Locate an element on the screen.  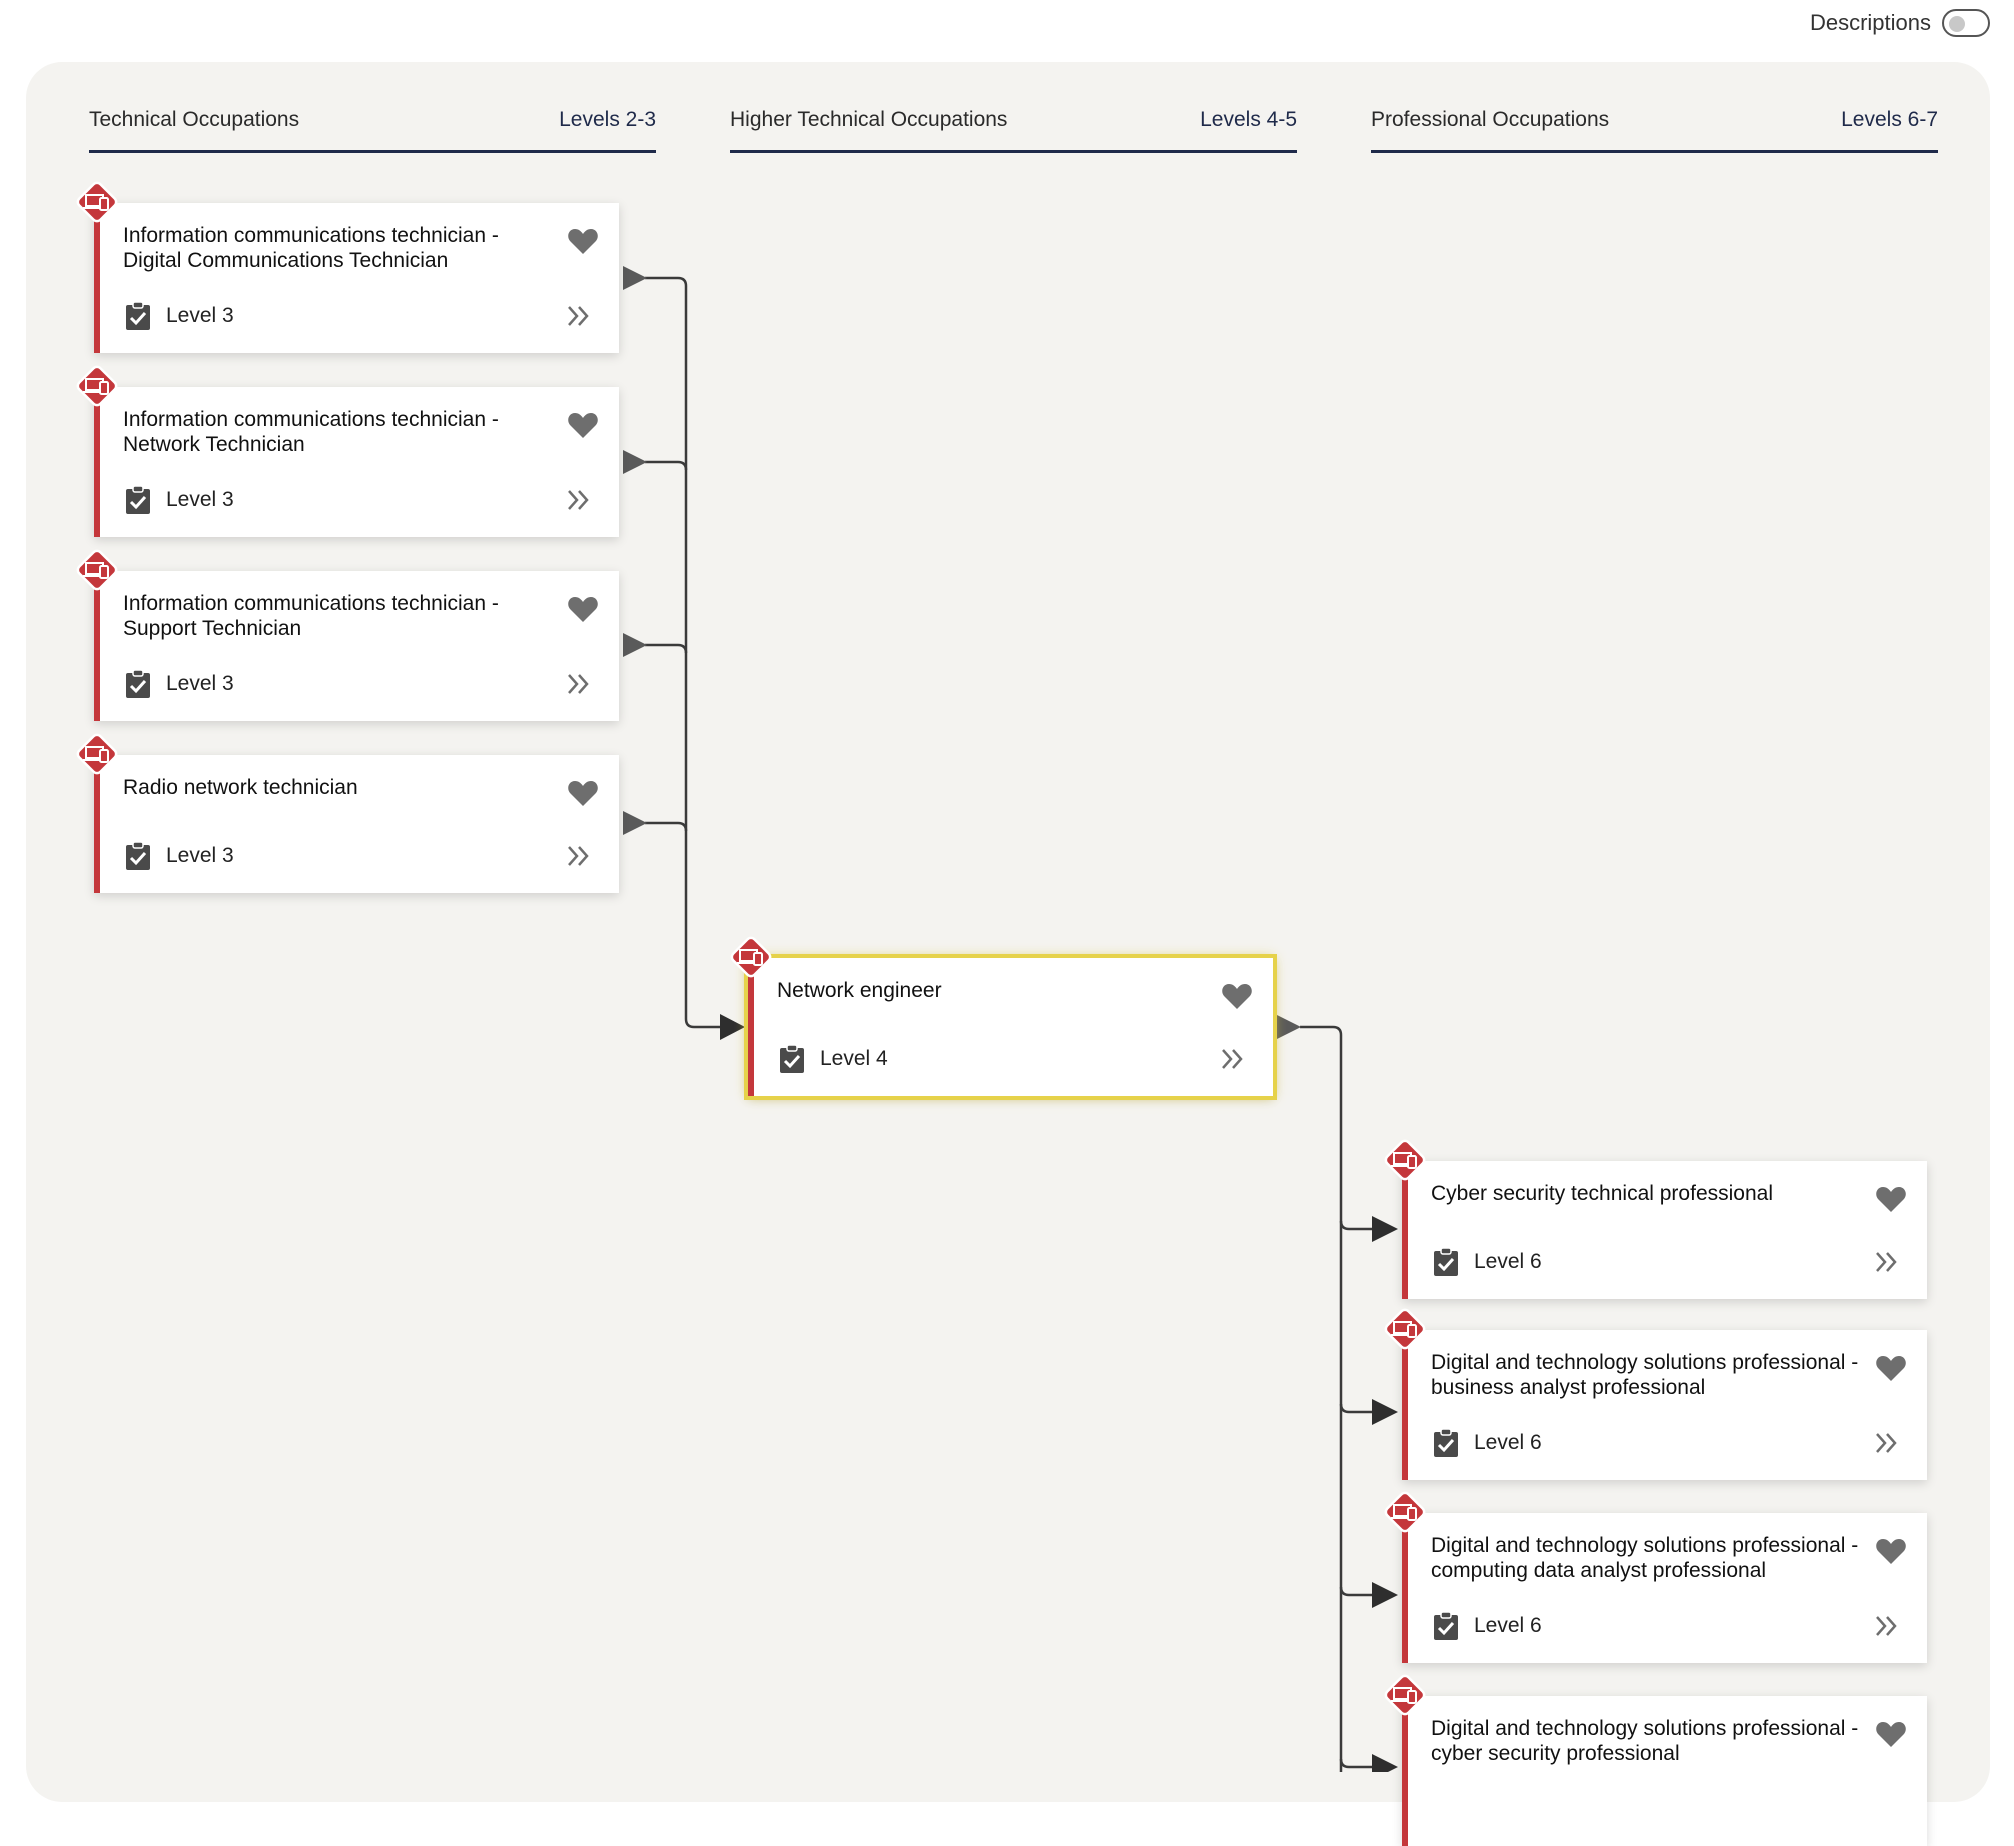
occupation-card: Radio network technician Level 3 is located at coordinates (356, 824).